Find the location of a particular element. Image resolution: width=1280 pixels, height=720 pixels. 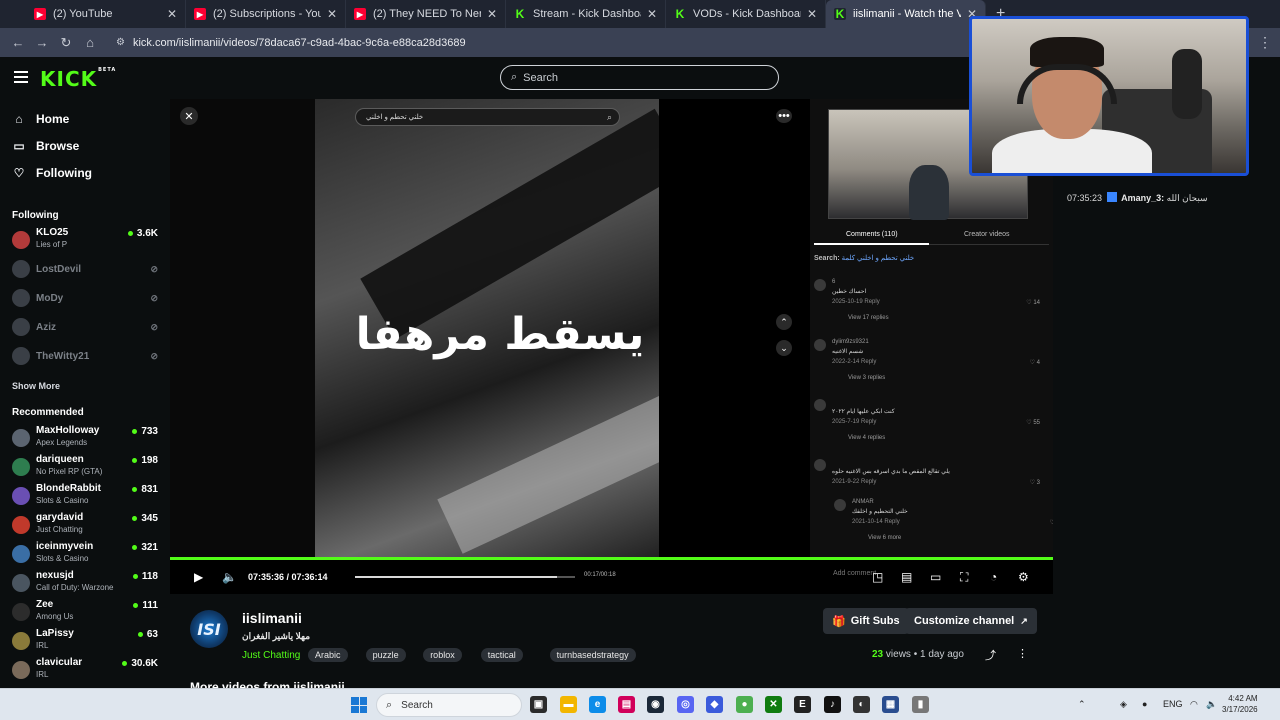

app-icon: ▮ is located at coordinates (920, 704).